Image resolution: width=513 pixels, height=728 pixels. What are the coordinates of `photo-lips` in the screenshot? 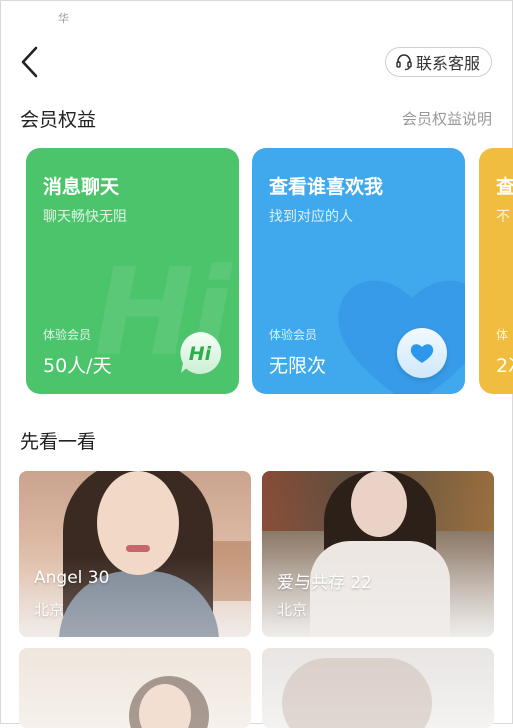 It's located at (138, 548).